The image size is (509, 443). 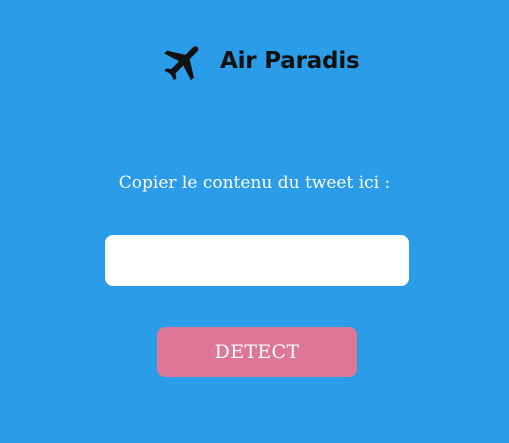 I want to click on detect-button: DETECT, so click(x=257, y=352).